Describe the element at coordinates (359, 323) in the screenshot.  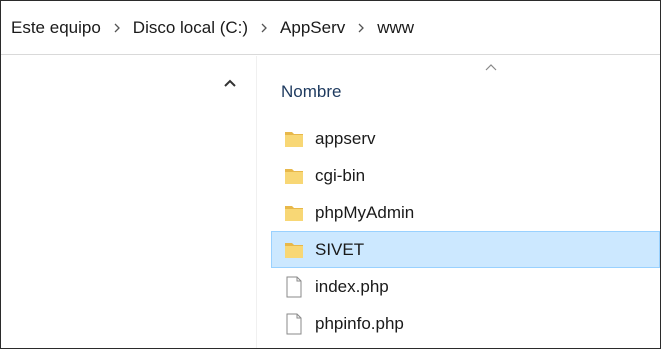
I see `file-name: phpinfo.php` at that location.